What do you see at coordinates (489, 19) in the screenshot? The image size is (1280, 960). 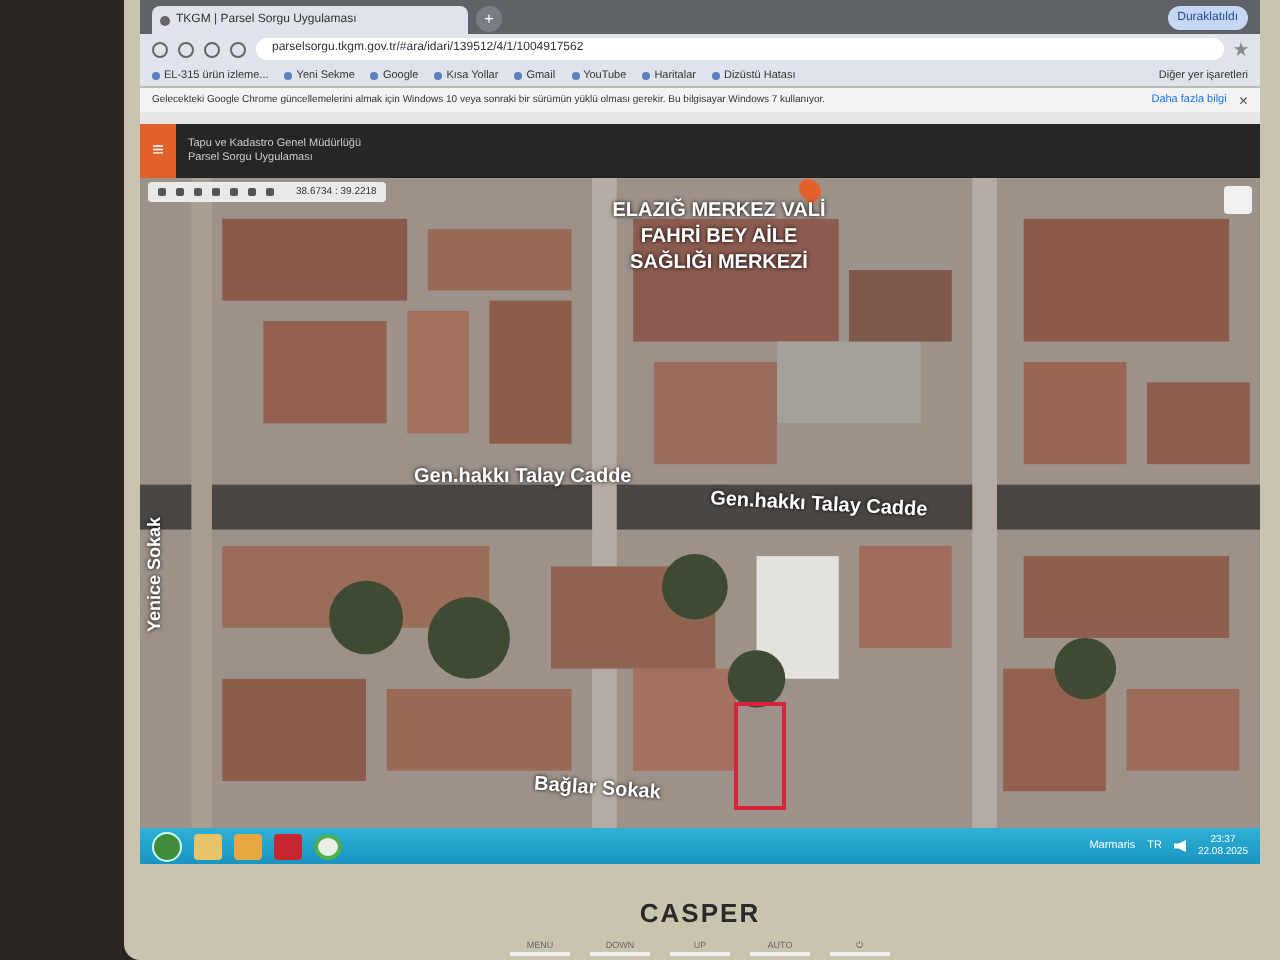 I see `new-tab-button: +` at bounding box center [489, 19].